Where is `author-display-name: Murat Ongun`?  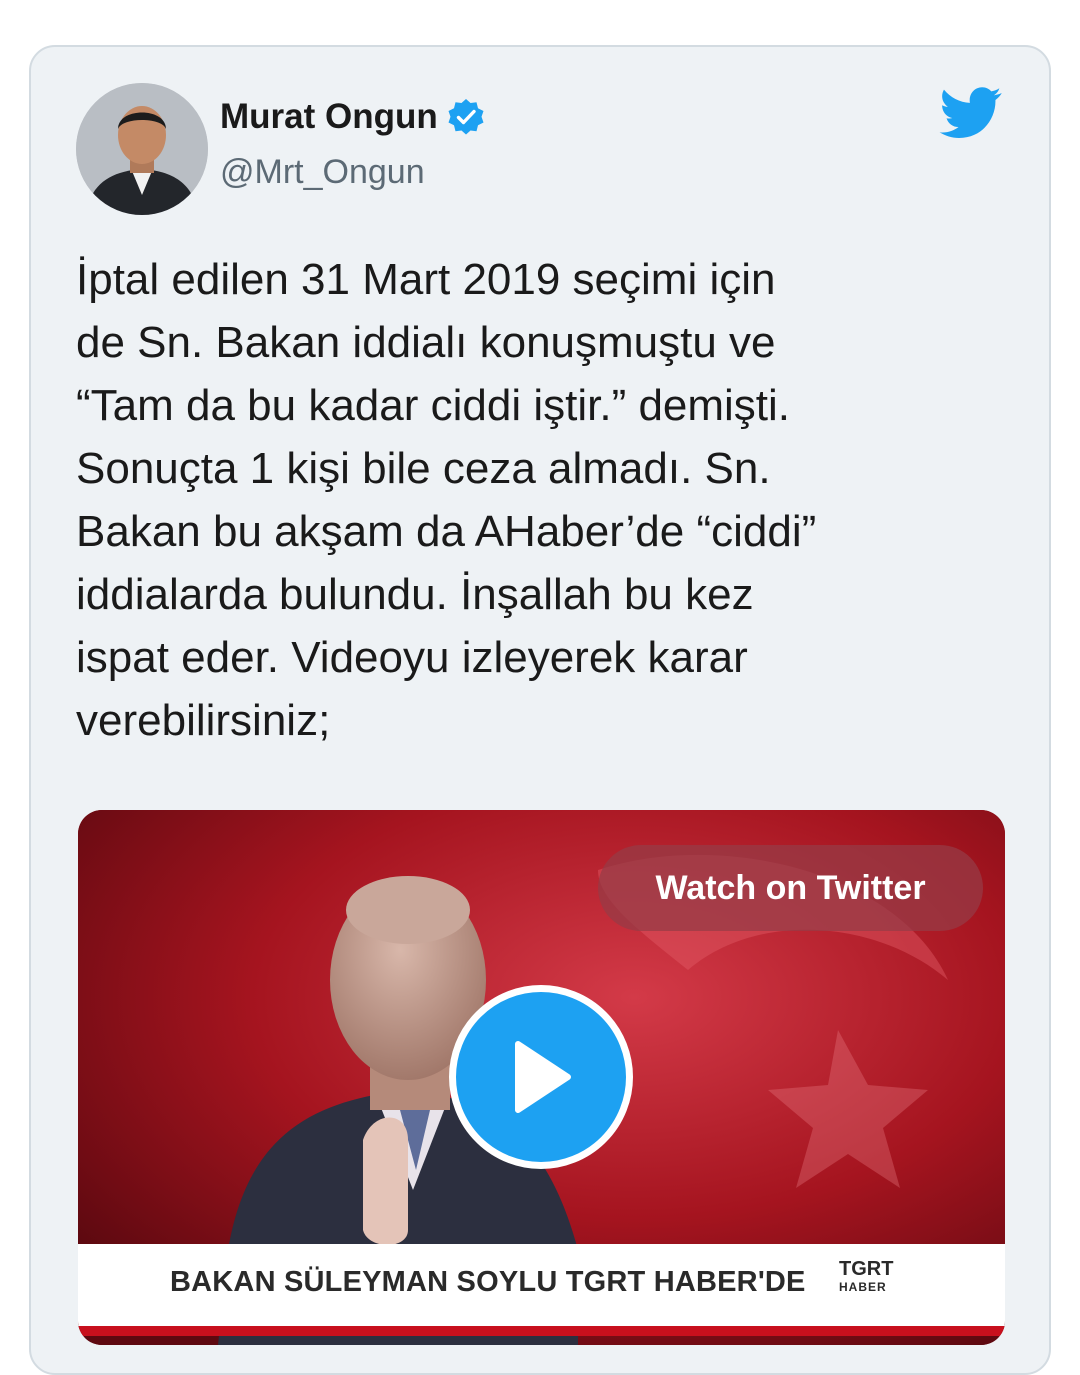
author-display-name: Murat Ongun is located at coordinates (353, 117).